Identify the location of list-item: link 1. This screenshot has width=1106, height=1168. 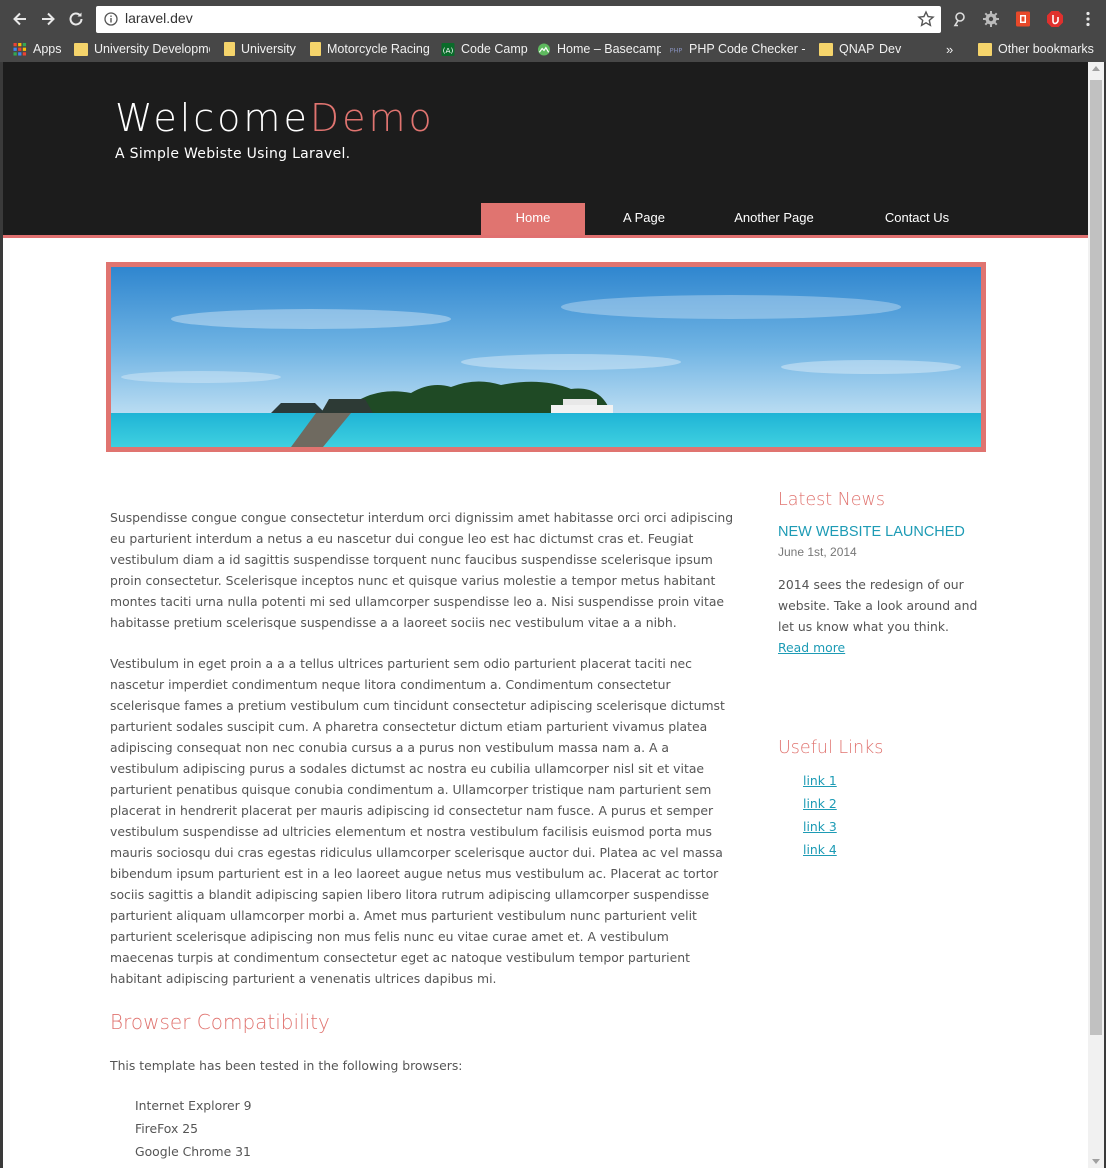
(890, 780).